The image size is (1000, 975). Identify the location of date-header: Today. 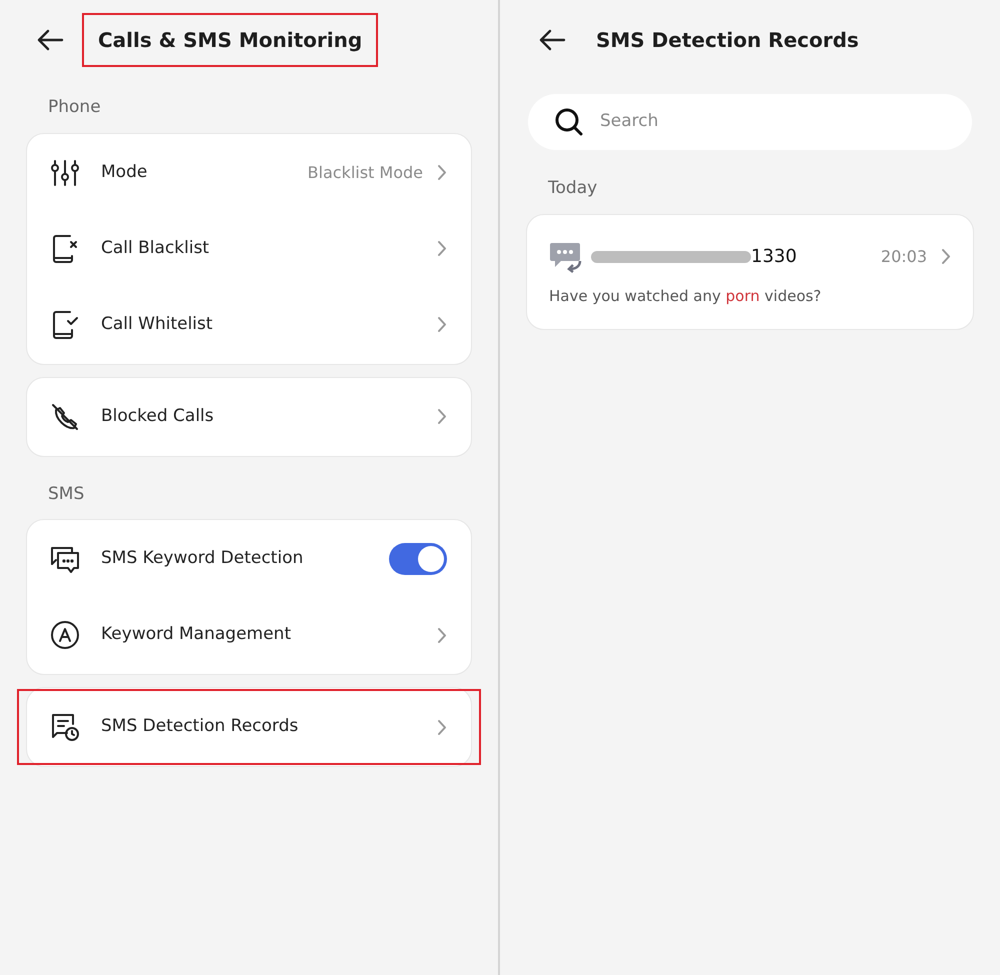
(572, 188).